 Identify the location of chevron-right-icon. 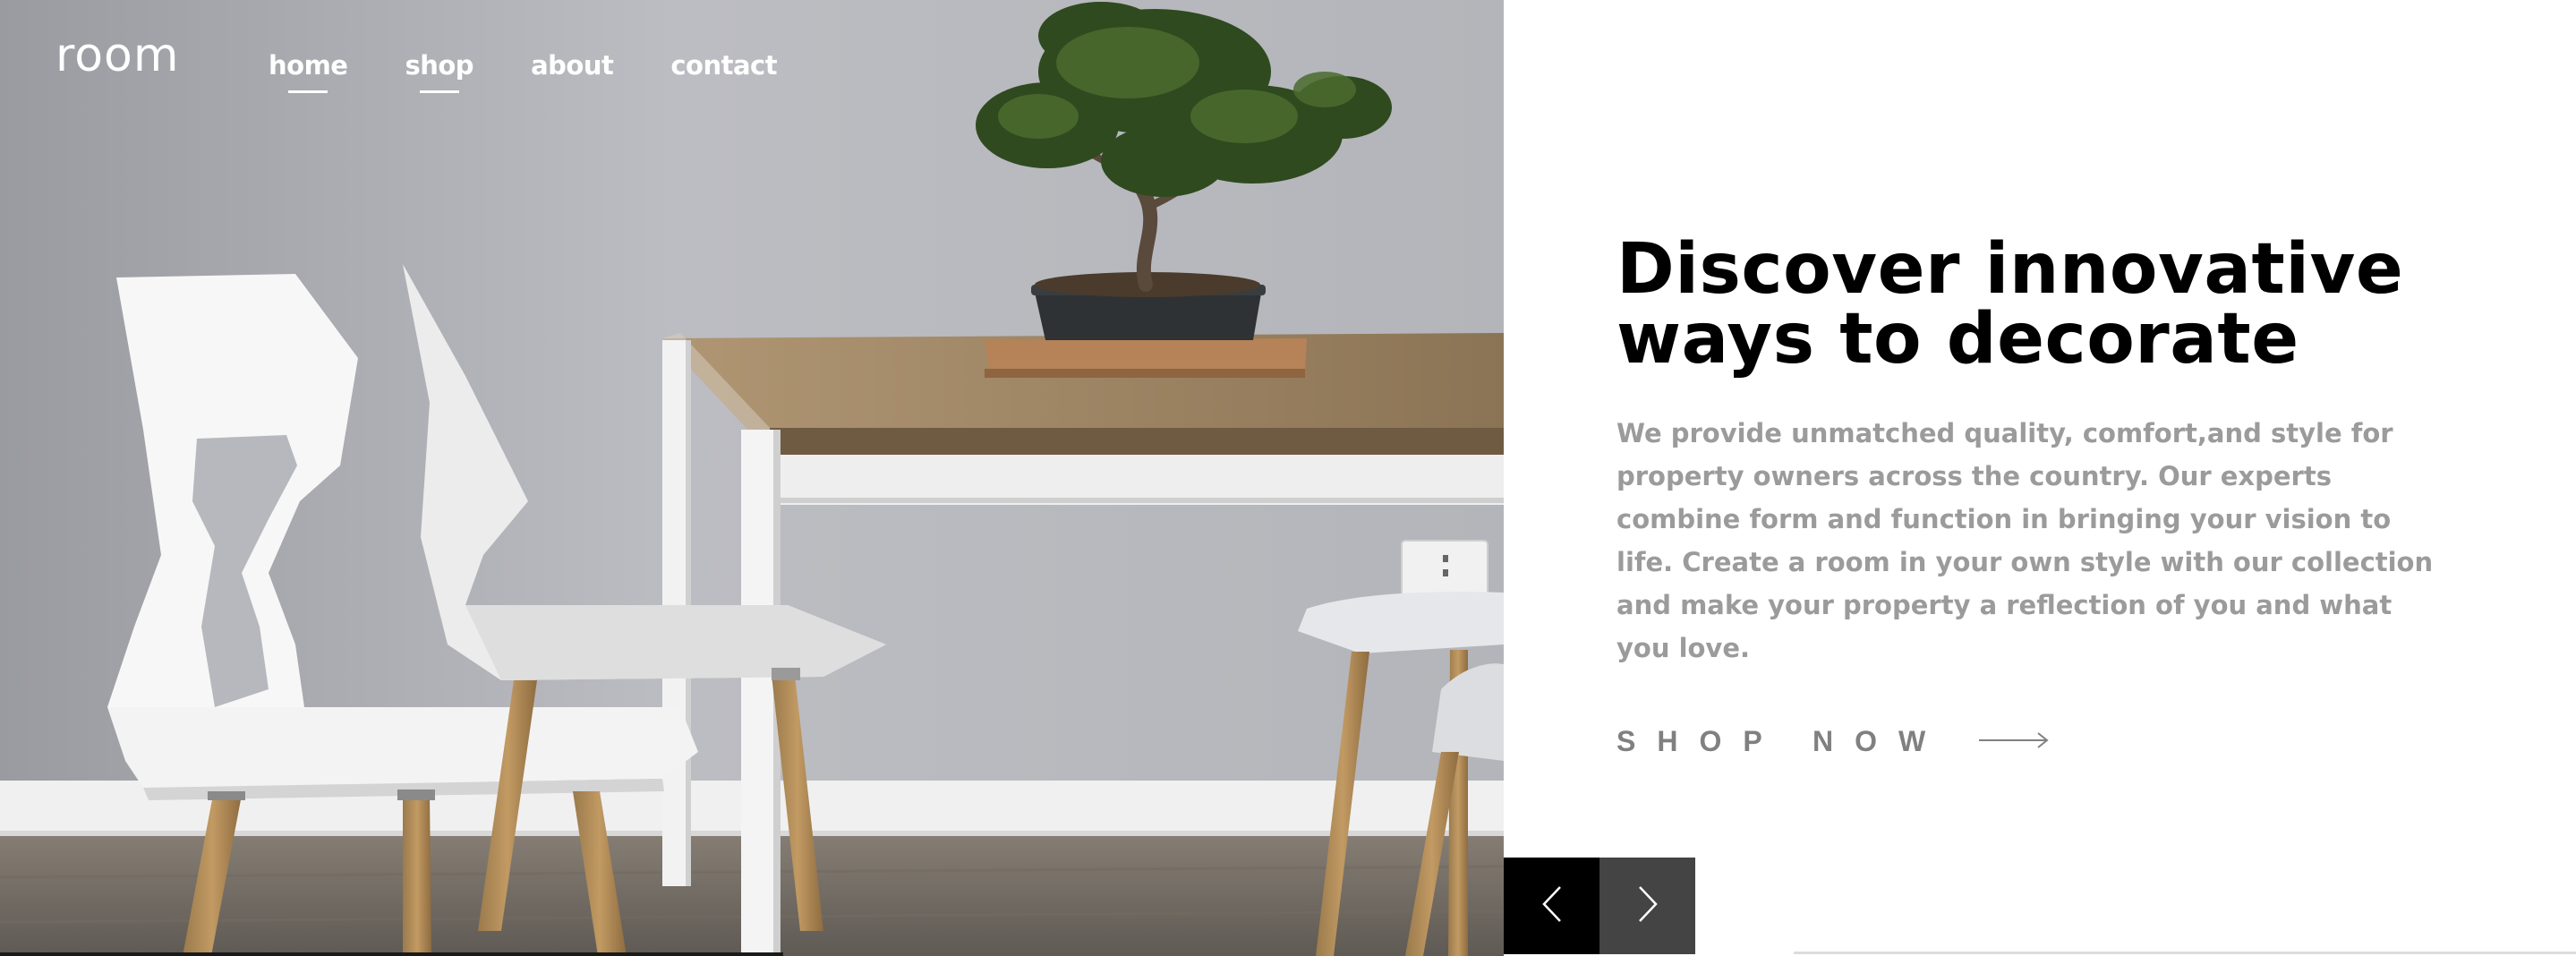
(1647, 906).